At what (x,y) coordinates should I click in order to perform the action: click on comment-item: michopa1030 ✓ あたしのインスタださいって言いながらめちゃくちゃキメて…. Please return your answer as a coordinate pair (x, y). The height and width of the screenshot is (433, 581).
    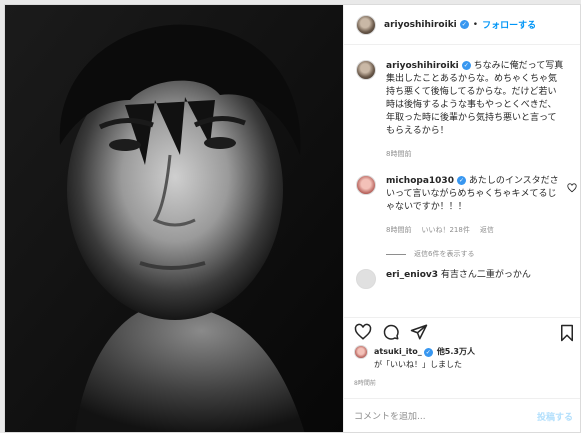
    Looking at the image, I should click on (462, 199).